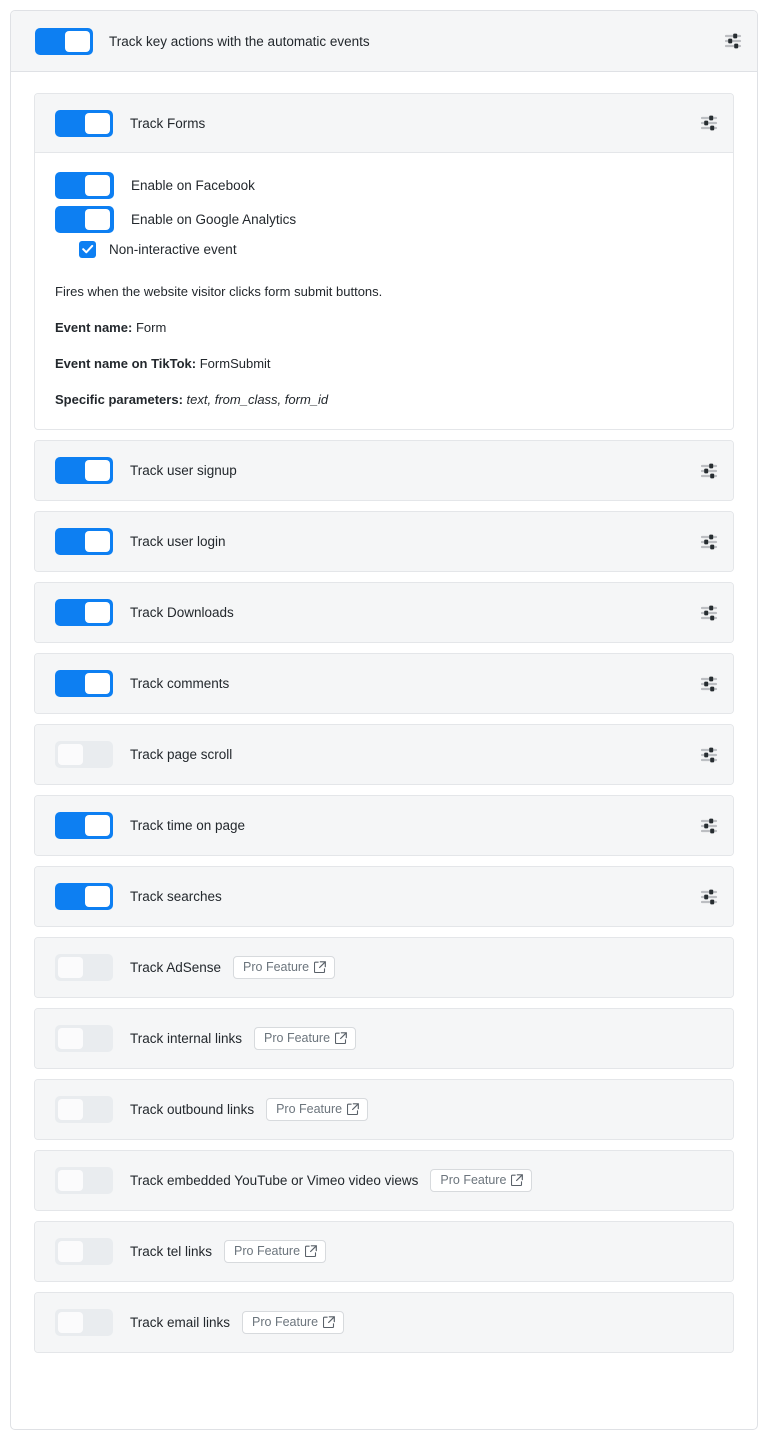 This screenshot has width=773, height=1430. What do you see at coordinates (119, 399) in the screenshot?
I see `specific-parameters-key: Specific parameters:` at bounding box center [119, 399].